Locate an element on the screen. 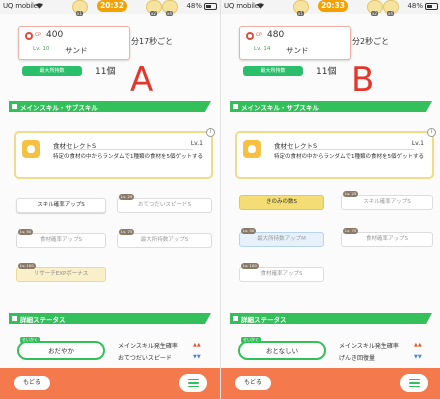  pokemon-level: Lv. 10 is located at coordinates (41, 49).